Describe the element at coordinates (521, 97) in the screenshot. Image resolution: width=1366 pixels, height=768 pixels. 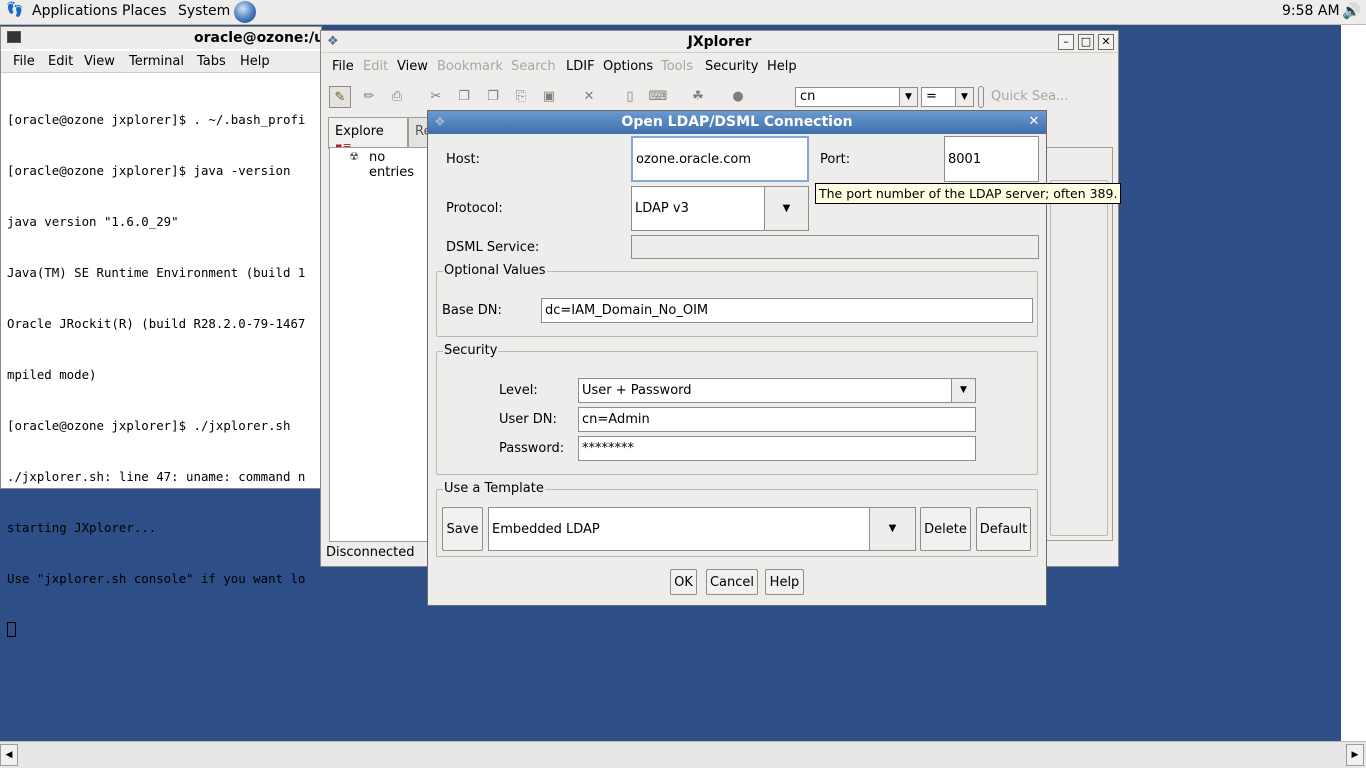
I see `paste-icon: ⎘` at that location.